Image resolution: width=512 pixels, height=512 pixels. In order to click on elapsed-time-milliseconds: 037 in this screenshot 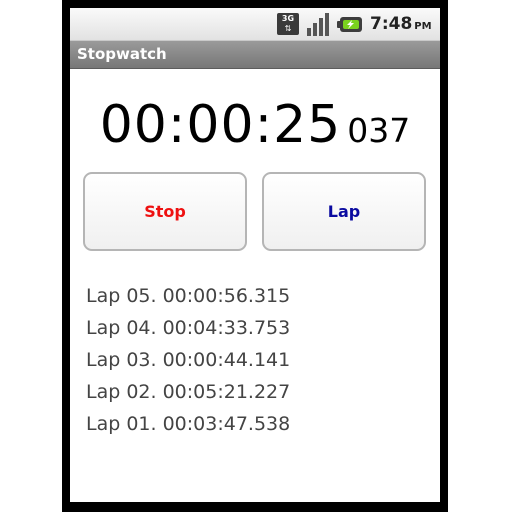, I will do `click(379, 130)`.